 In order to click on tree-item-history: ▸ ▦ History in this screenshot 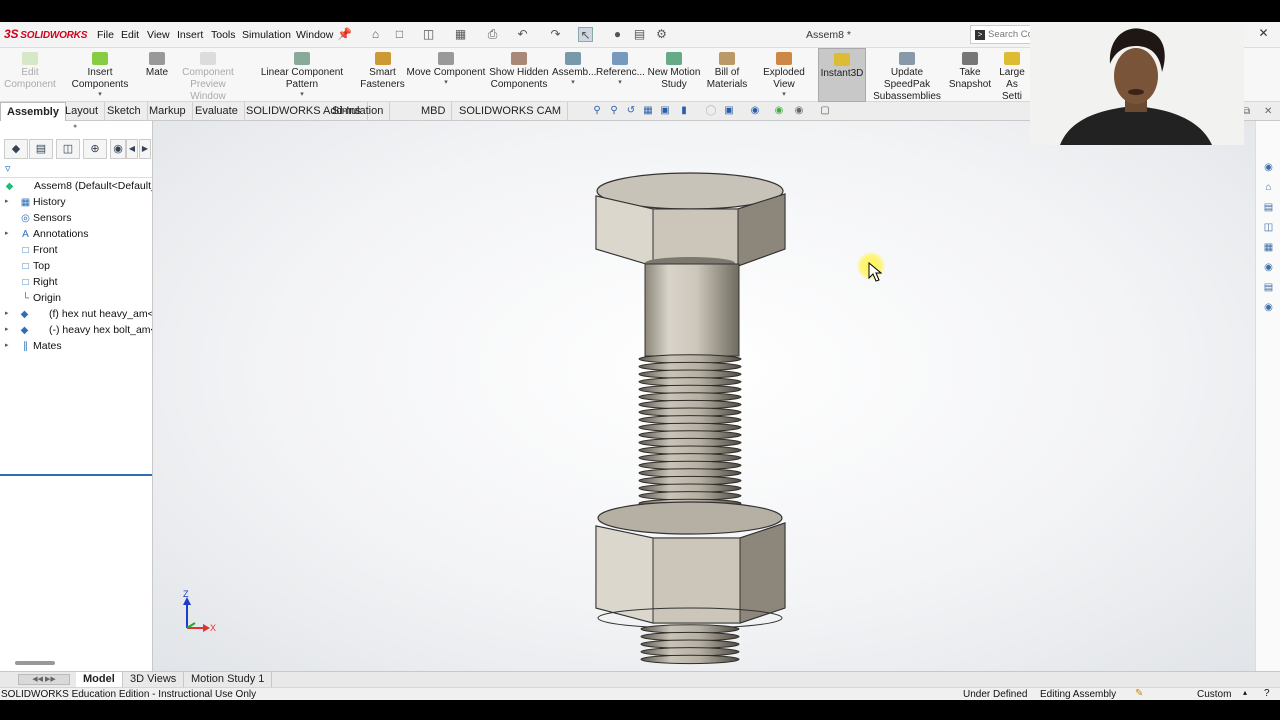, I will do `click(76, 203)`.